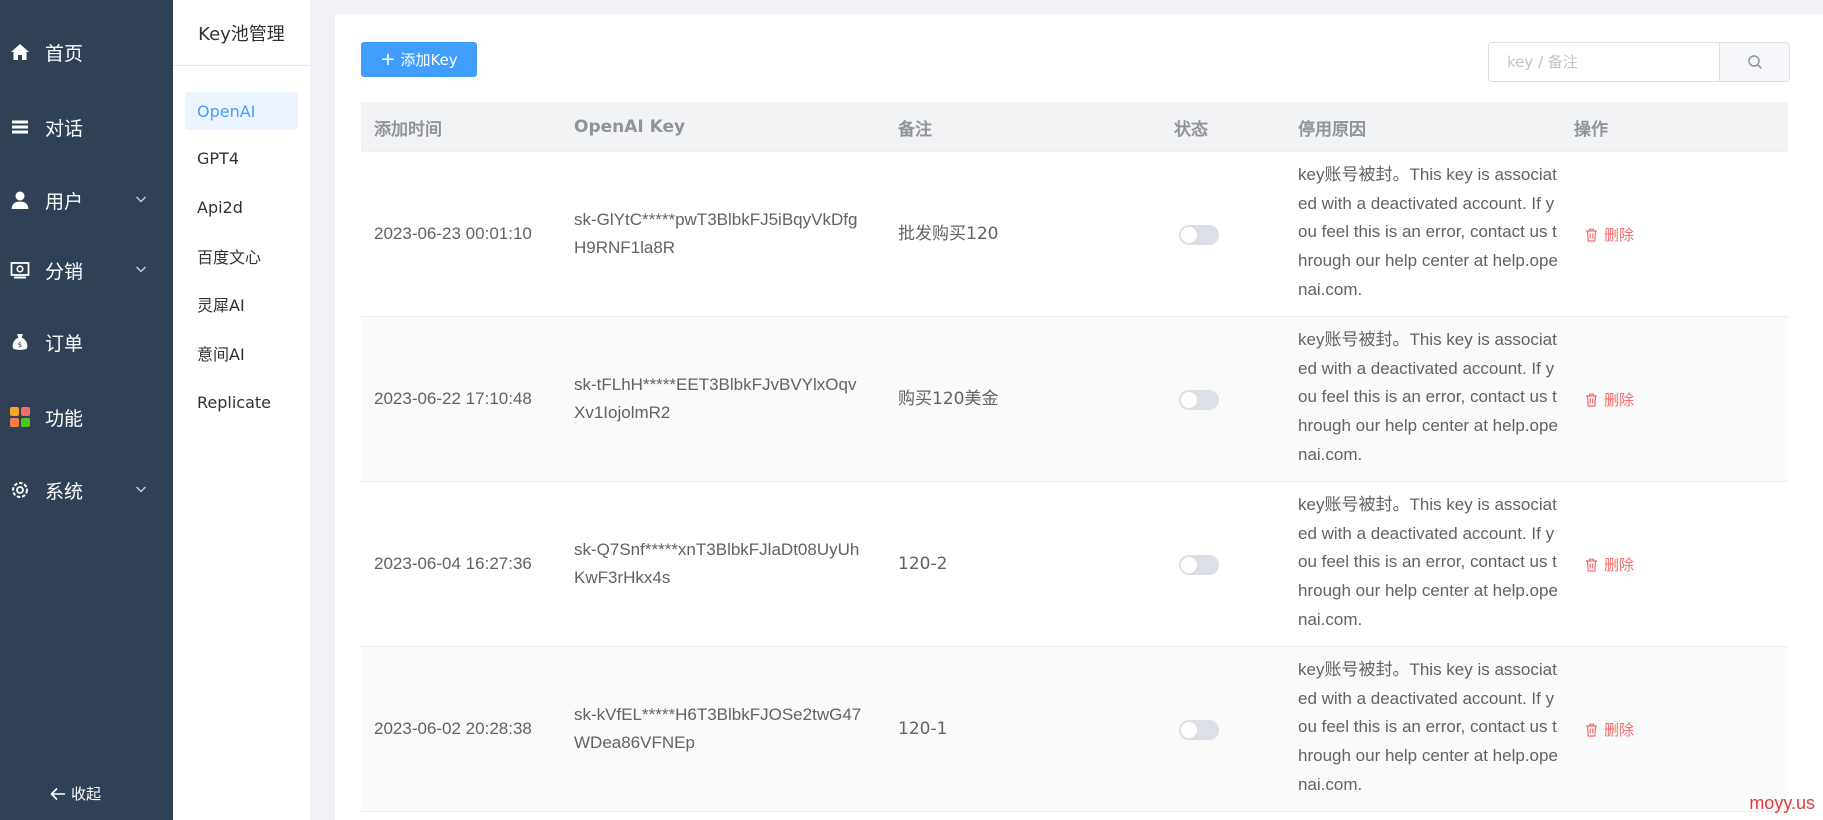  What do you see at coordinates (453, 233) in the screenshot?
I see `cell-time: 2023-06-23 00:01:10` at bounding box center [453, 233].